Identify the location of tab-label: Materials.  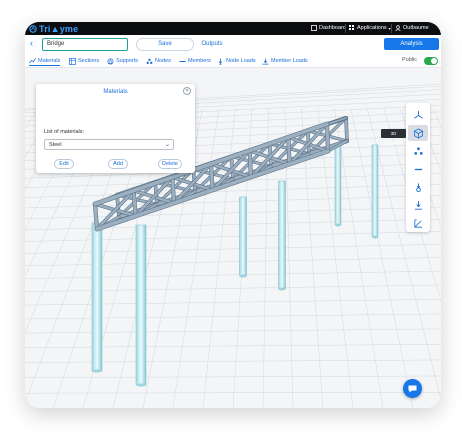
(49, 60).